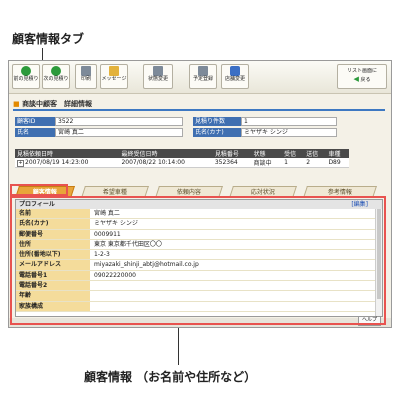  Describe the element at coordinates (199, 110) in the screenshot. I see `title-divider` at that location.